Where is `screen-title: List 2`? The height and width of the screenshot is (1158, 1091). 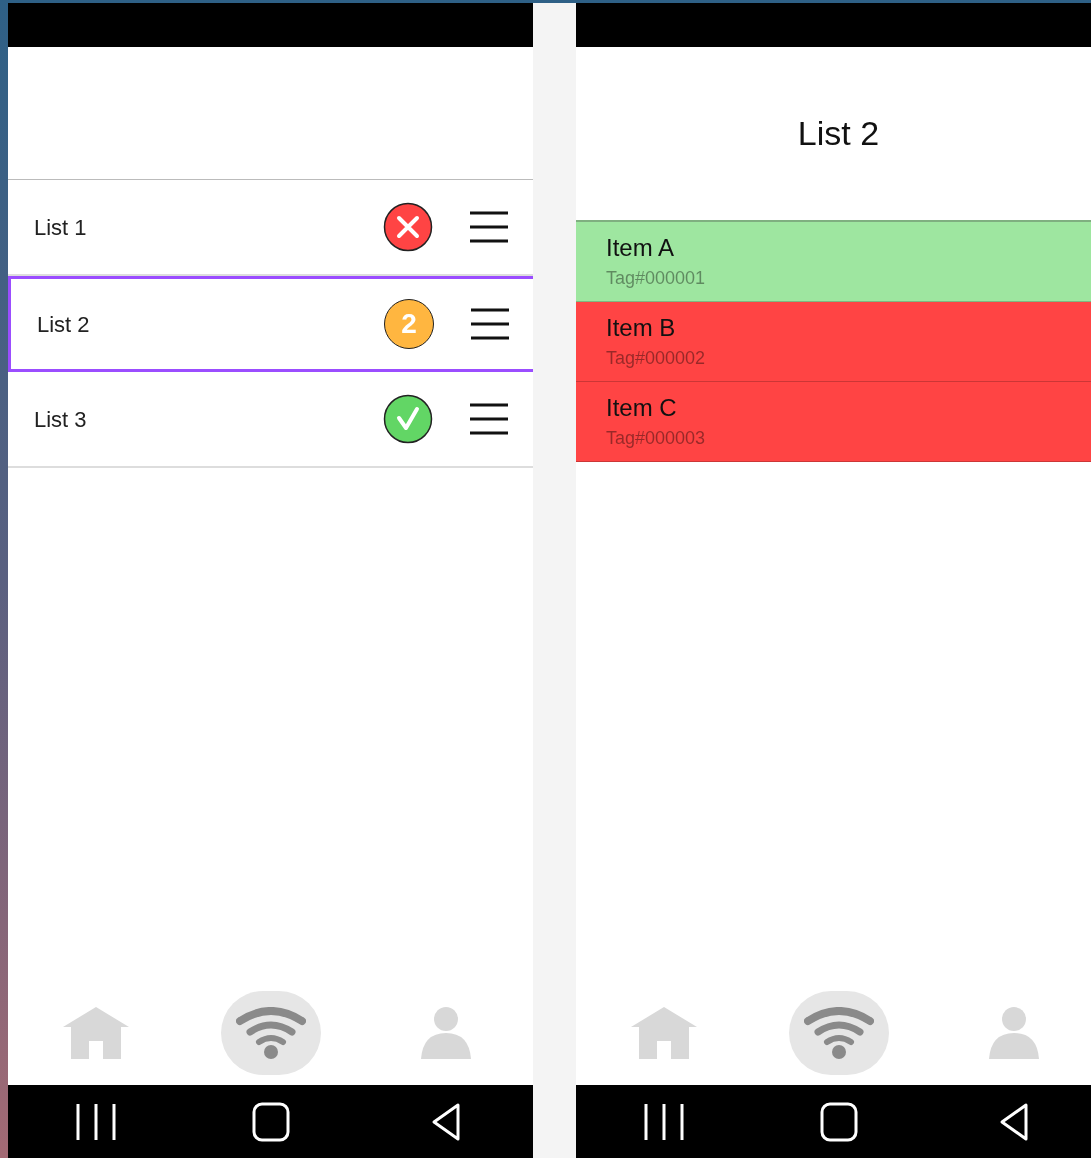
screen-title: List 2 is located at coordinates (838, 133).